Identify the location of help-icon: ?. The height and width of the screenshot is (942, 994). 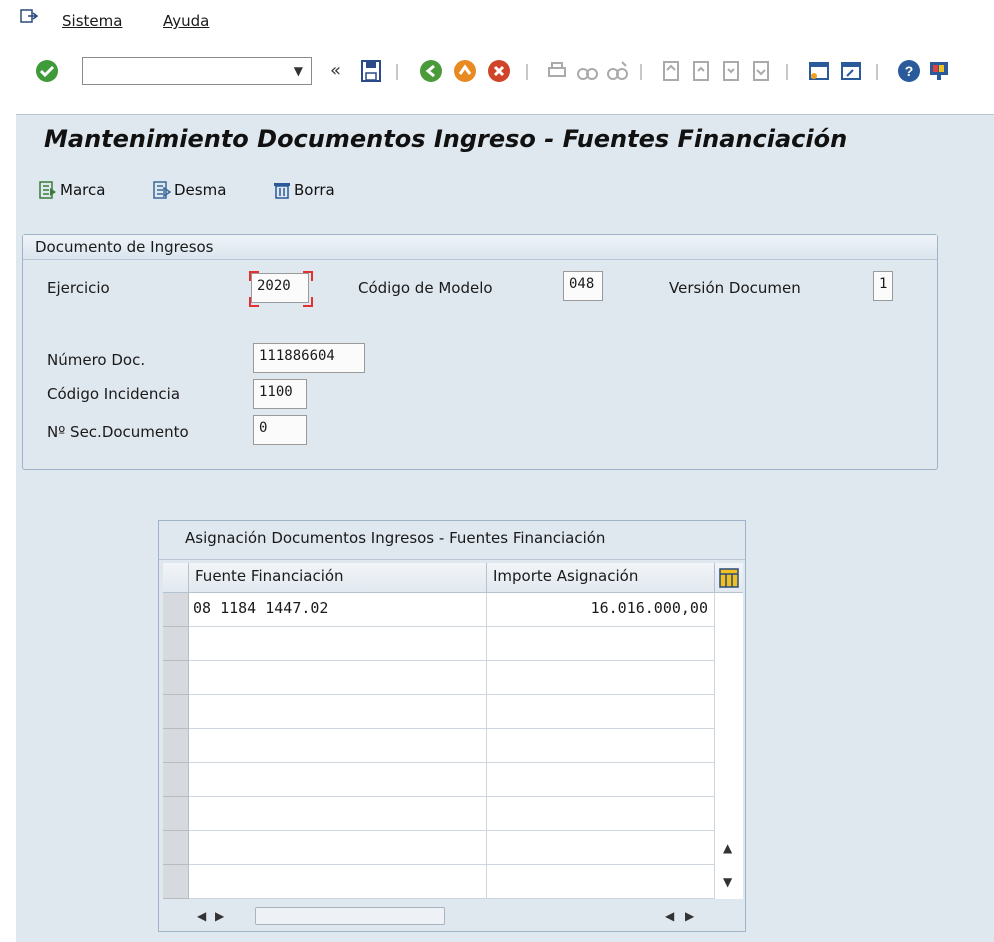
(909, 71).